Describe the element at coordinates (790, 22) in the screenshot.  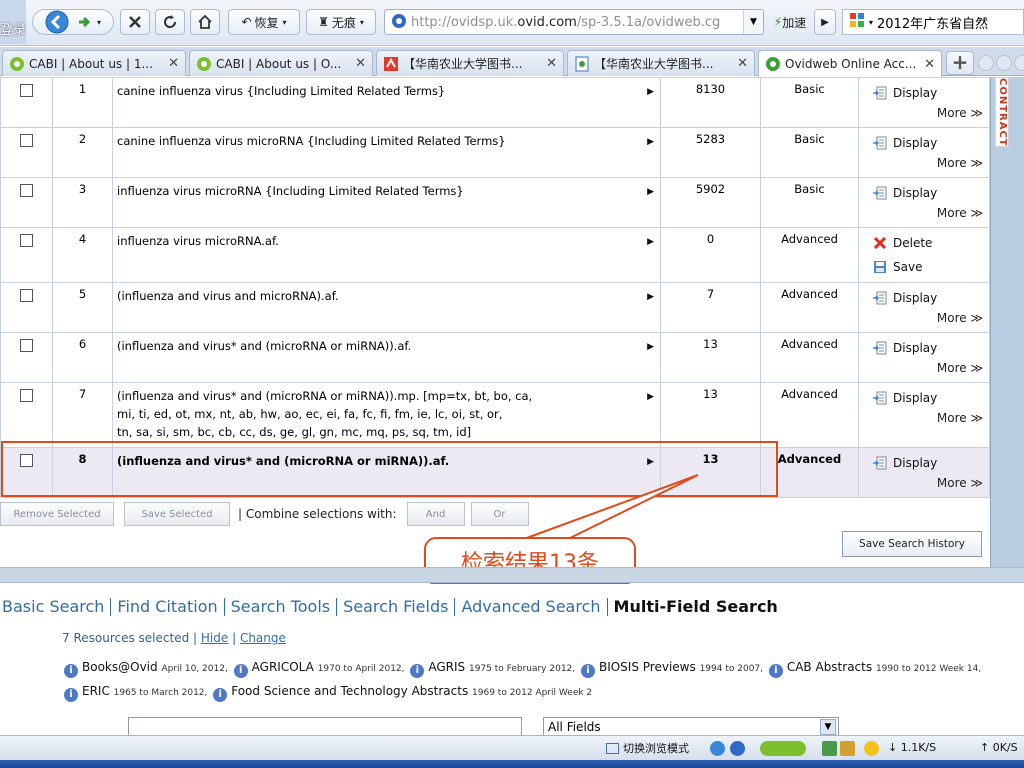
I see `accelerate-button: ⚡ 加速` at that location.